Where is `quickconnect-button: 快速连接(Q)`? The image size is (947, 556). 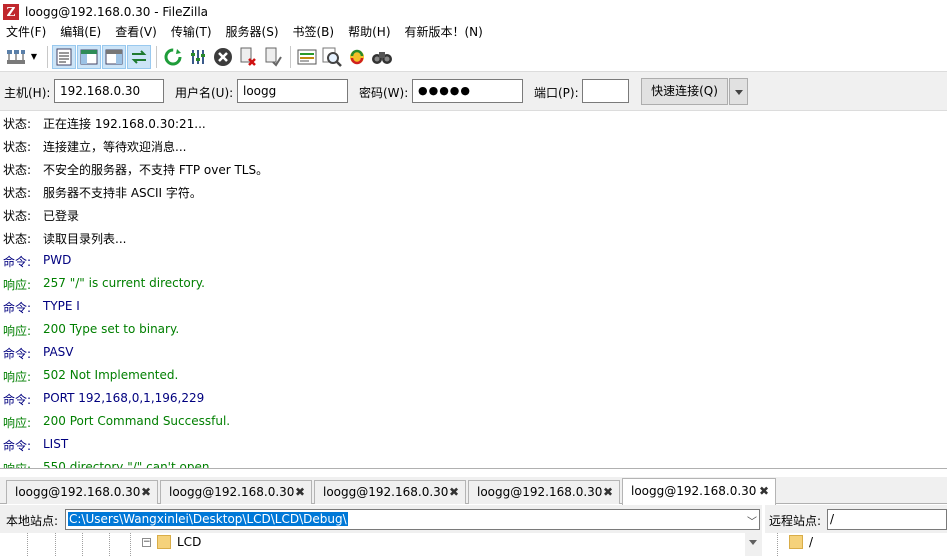 quickconnect-button: 快速连接(Q) is located at coordinates (684, 91).